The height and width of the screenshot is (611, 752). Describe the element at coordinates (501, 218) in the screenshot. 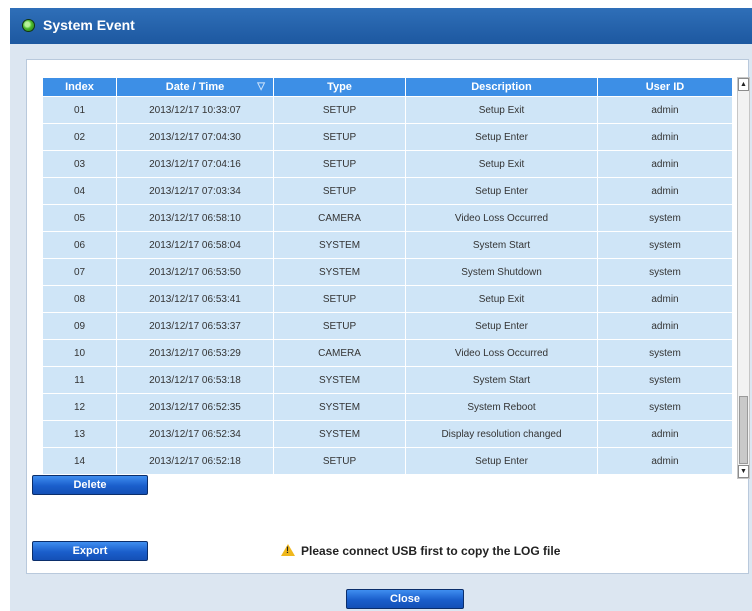

I see `cell-description: Video Loss Occurred` at that location.